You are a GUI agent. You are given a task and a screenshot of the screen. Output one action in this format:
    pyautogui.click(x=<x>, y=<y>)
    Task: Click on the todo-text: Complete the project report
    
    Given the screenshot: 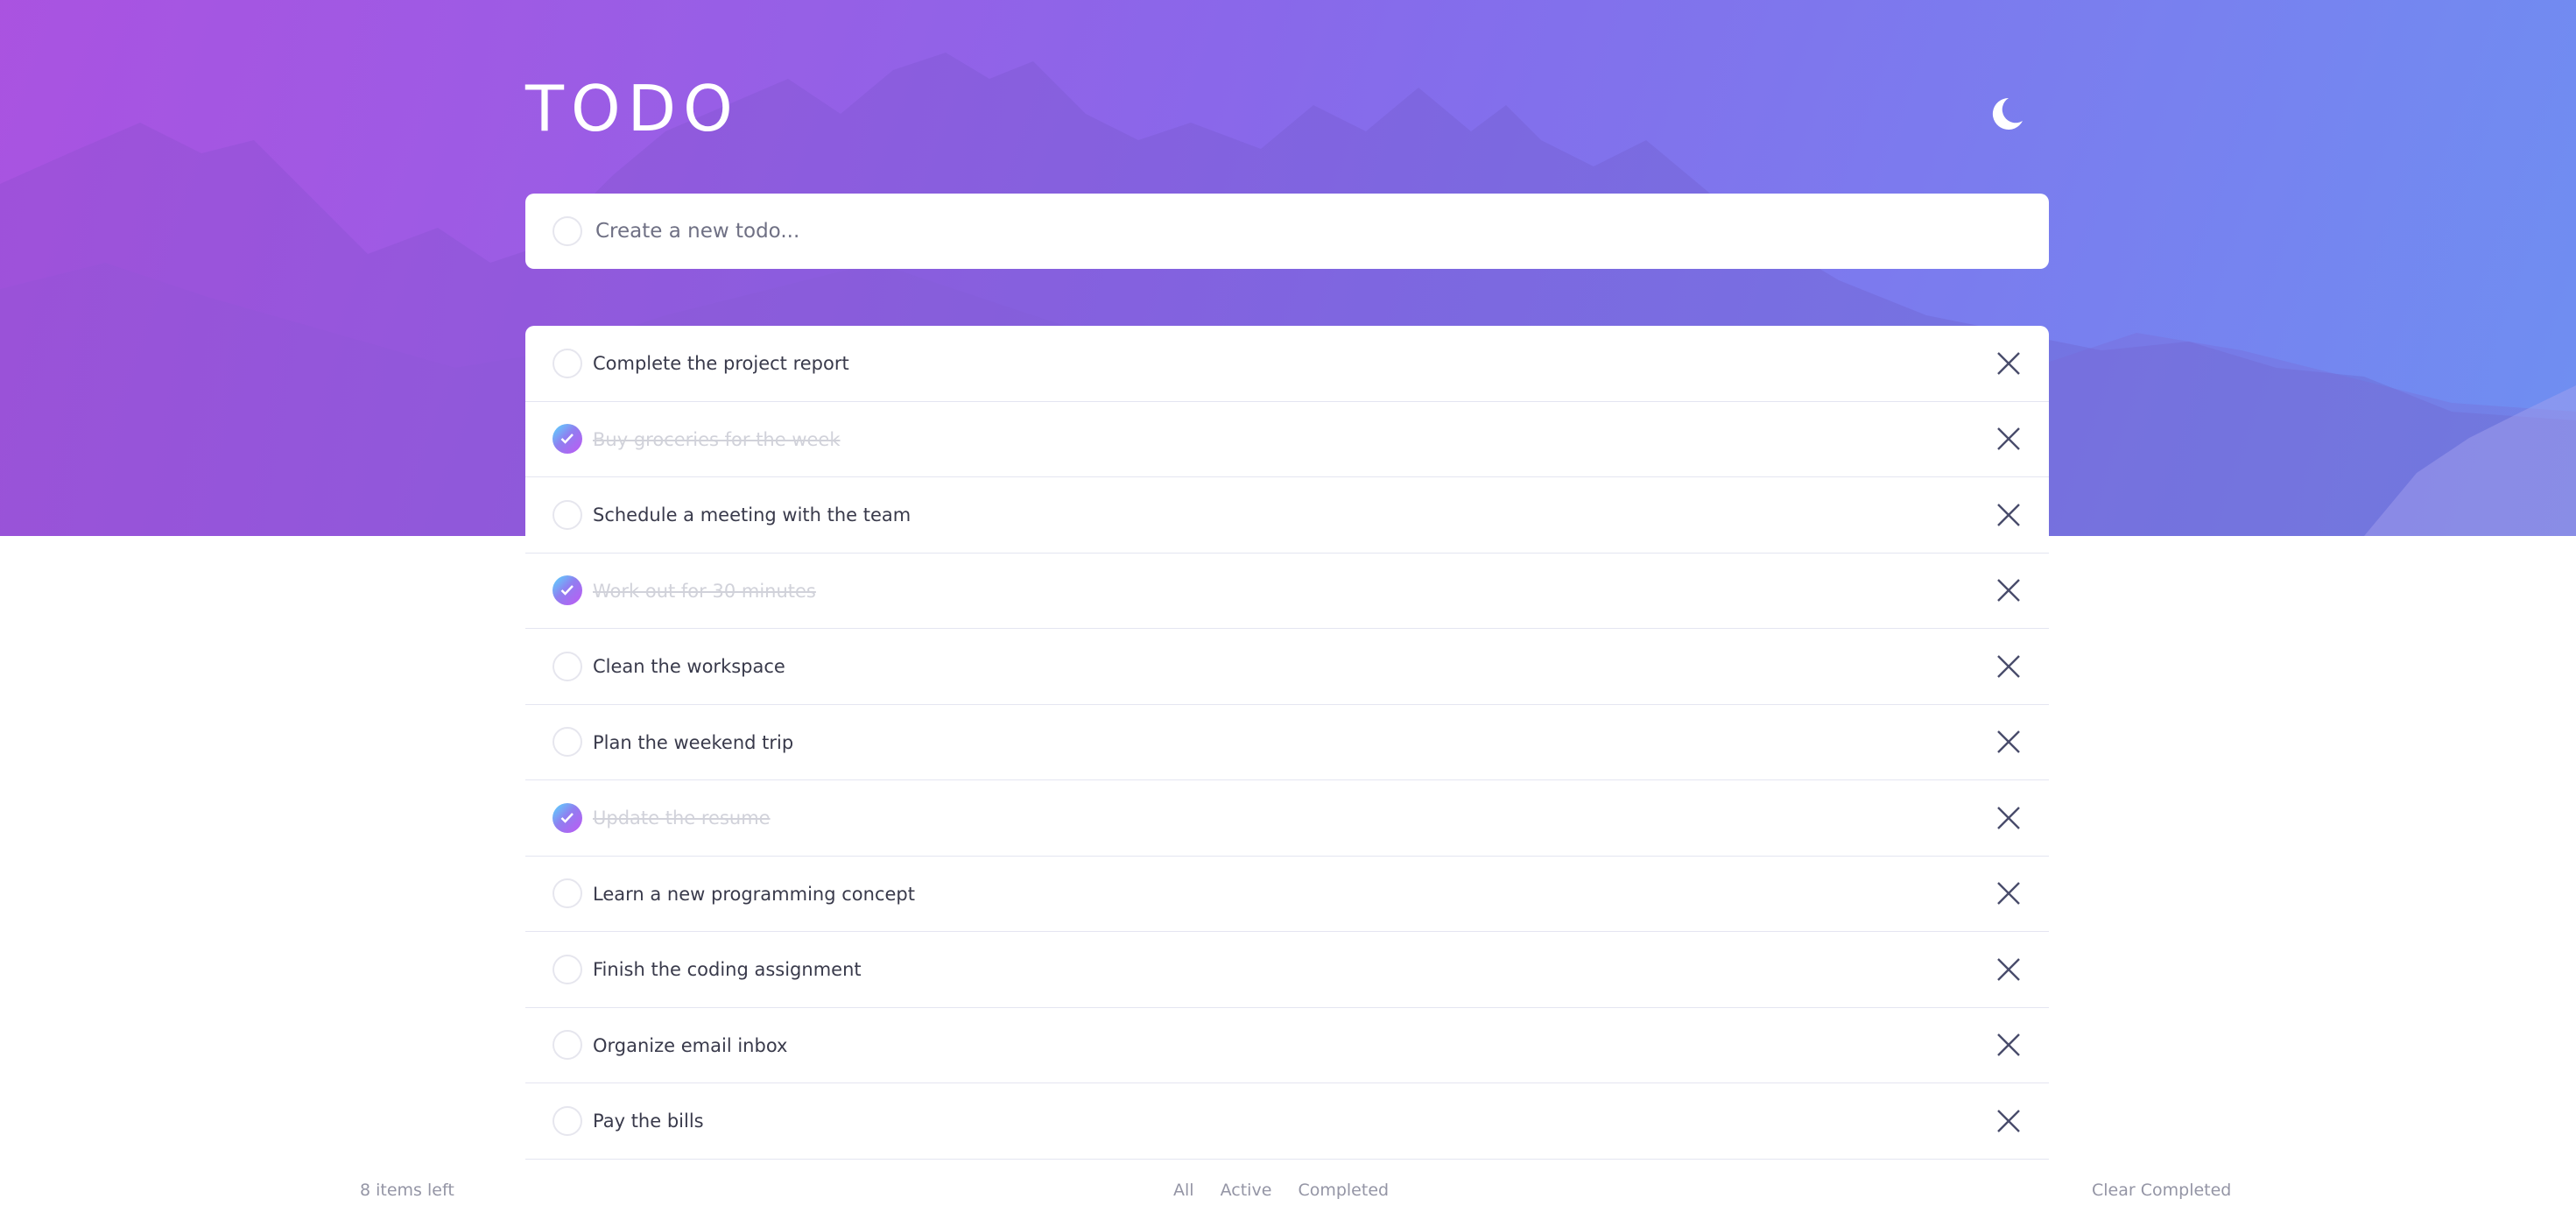 What is the action you would take?
    pyautogui.click(x=721, y=363)
    